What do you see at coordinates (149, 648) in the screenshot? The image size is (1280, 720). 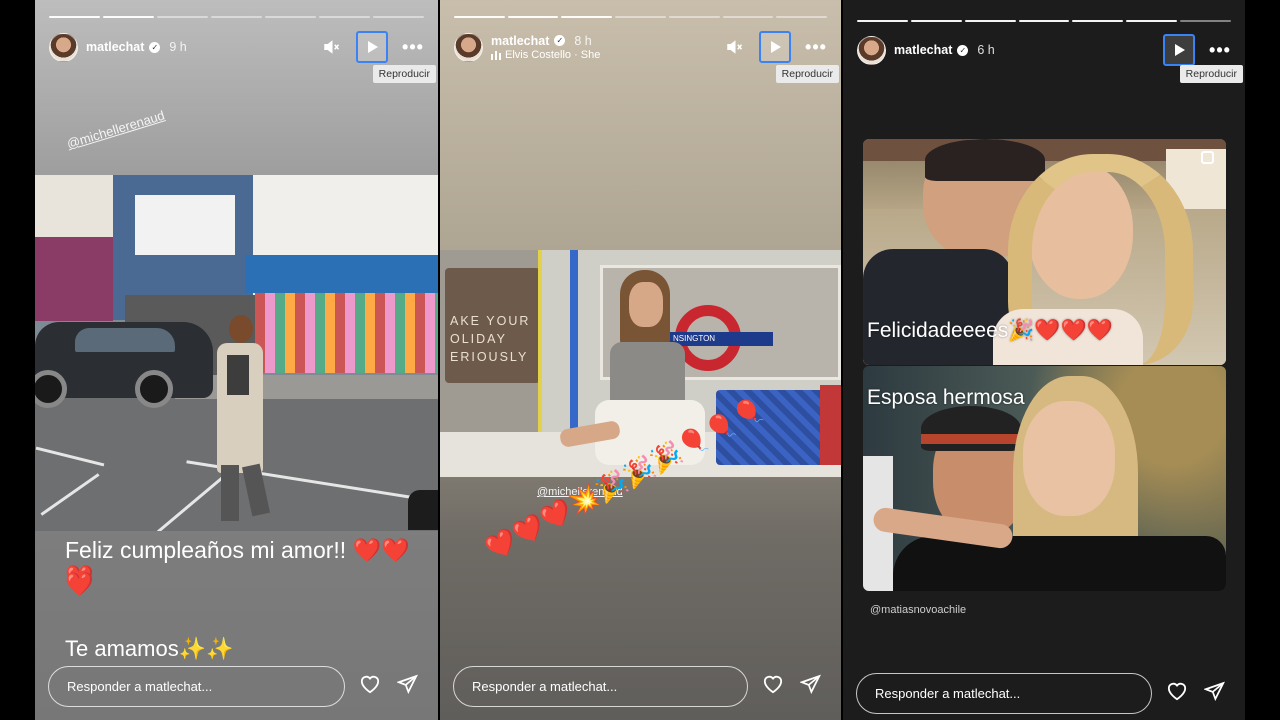 I see `caption-line-3: Te amamos✨✨` at bounding box center [149, 648].